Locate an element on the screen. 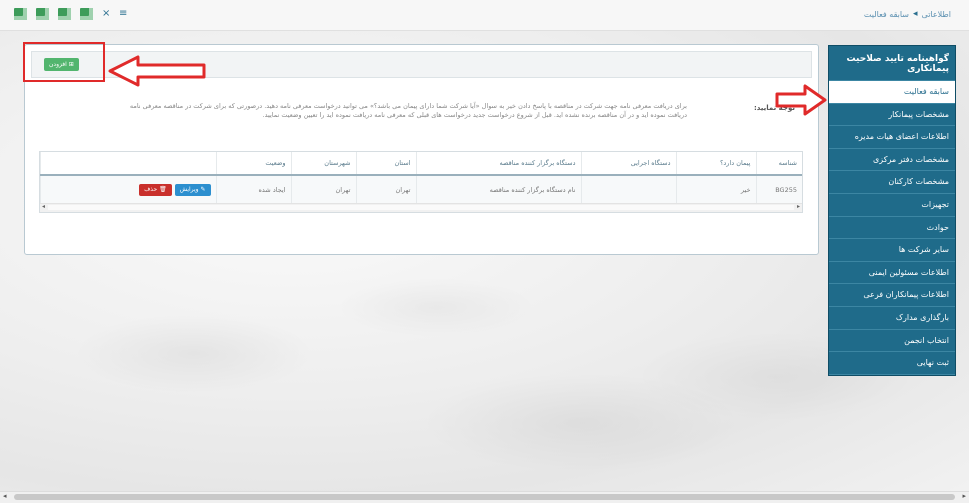 The width and height of the screenshot is (969, 503). delete-button-label: حذف is located at coordinates (151, 189).